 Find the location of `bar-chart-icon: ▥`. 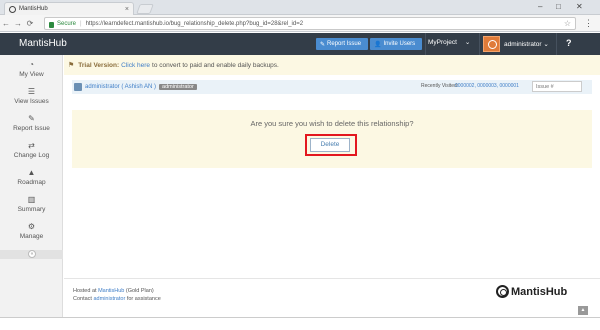

bar-chart-icon: ▥ is located at coordinates (31, 199).